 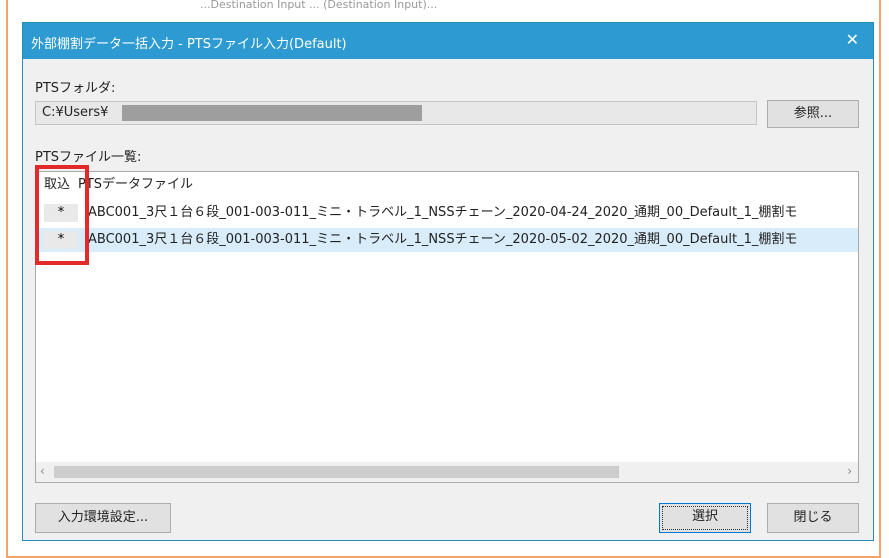 What do you see at coordinates (448, 41) in the screenshot?
I see `title-bar: 外部棚割データ一括入力 - PTSファイル入力(Default) ✕` at bounding box center [448, 41].